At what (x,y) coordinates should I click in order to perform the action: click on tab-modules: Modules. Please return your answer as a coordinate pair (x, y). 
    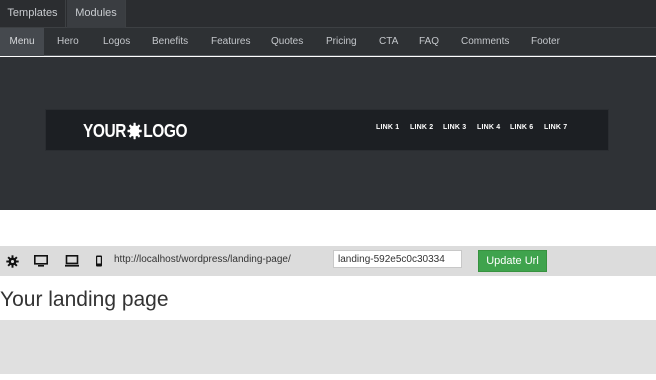
    Looking at the image, I should click on (96, 14).